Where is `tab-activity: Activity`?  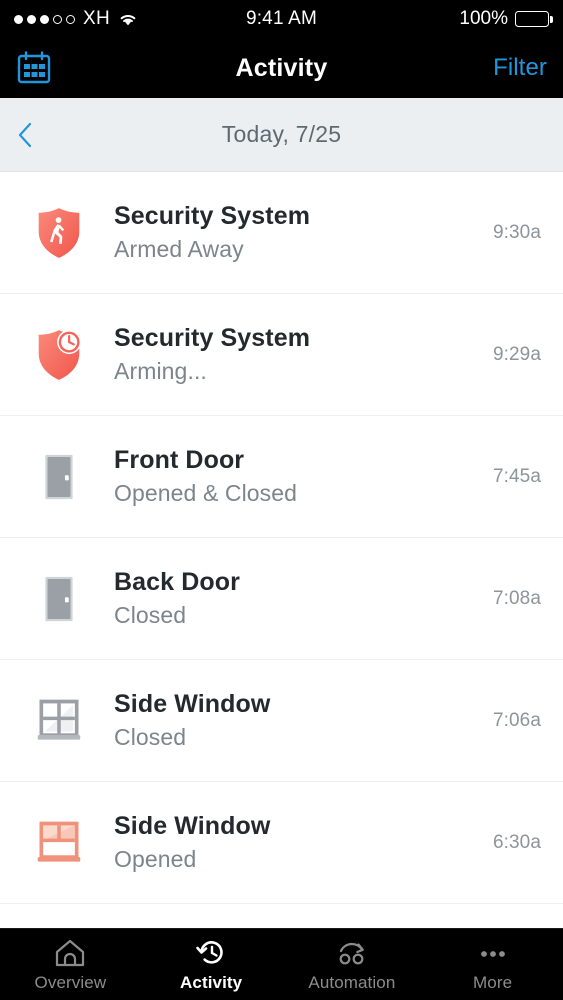
tab-activity: Activity is located at coordinates (211, 964).